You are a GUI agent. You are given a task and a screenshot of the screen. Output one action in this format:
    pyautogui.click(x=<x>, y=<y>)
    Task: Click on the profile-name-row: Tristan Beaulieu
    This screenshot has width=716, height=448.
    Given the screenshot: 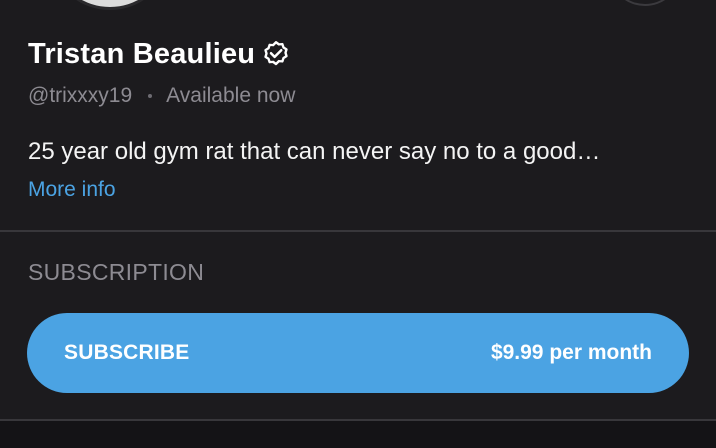 What is the action you would take?
    pyautogui.click(x=159, y=54)
    